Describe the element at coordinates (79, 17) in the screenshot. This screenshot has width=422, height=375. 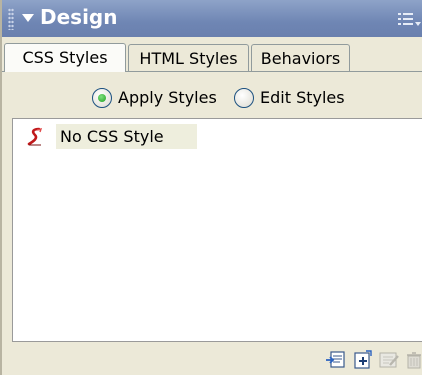
I see `panel-title: Design` at that location.